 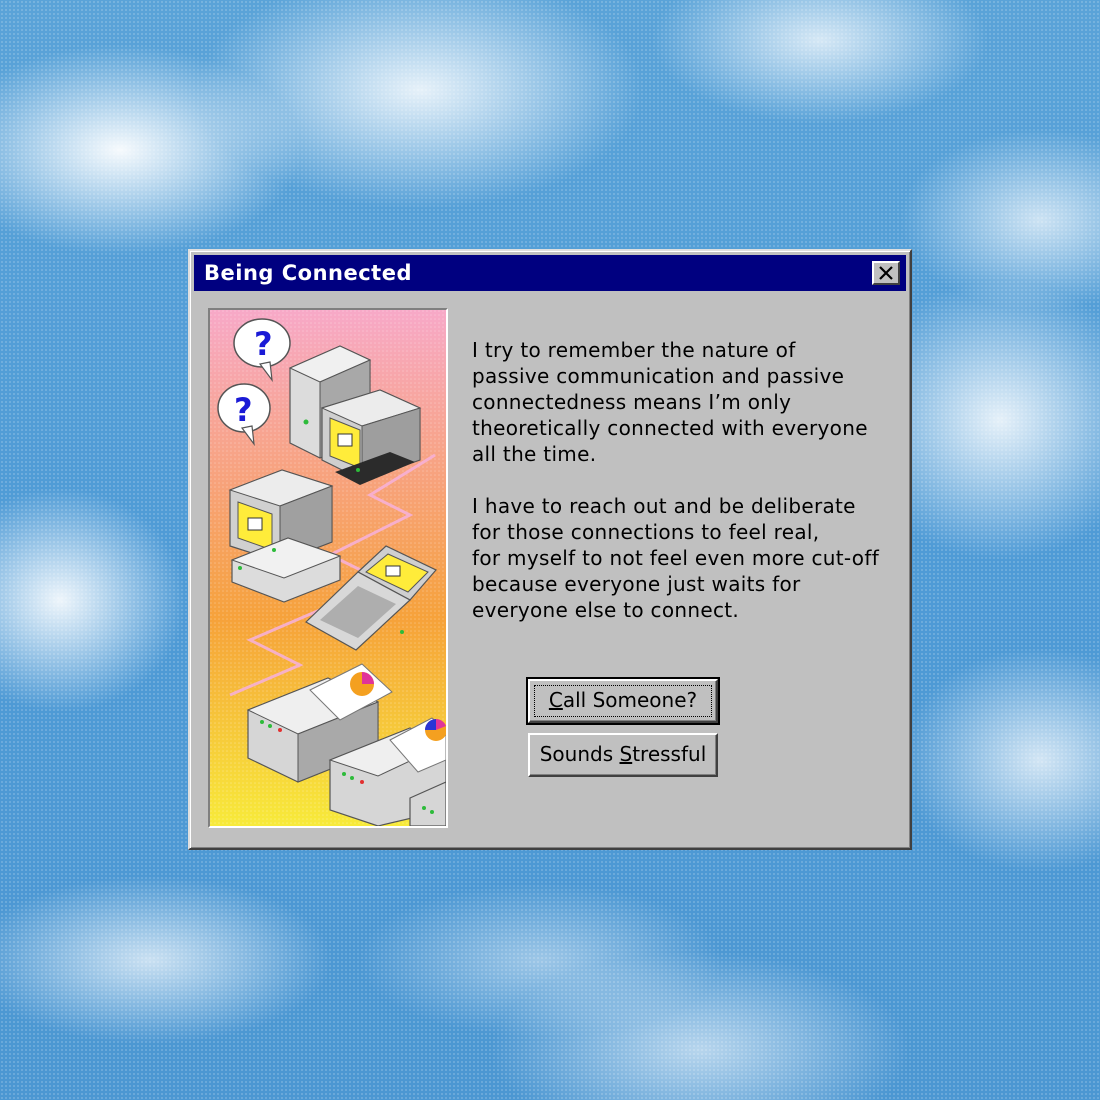 What do you see at coordinates (285, 536) in the screenshot?
I see `desktop-computer-icon` at bounding box center [285, 536].